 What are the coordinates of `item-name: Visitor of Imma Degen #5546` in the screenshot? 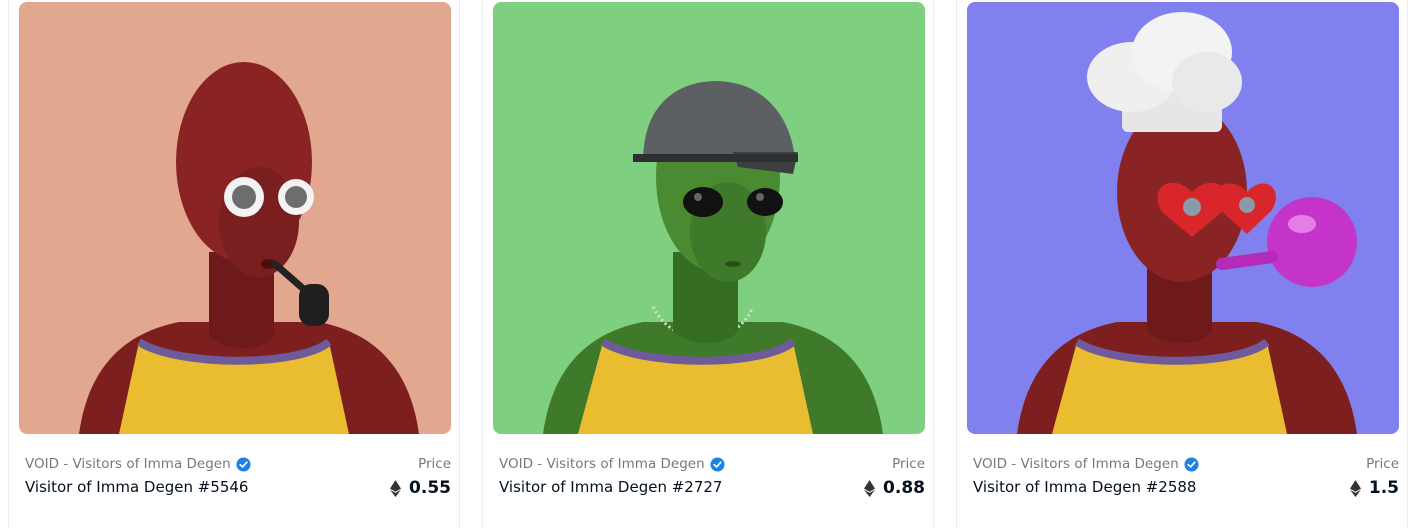 It's located at (136, 487).